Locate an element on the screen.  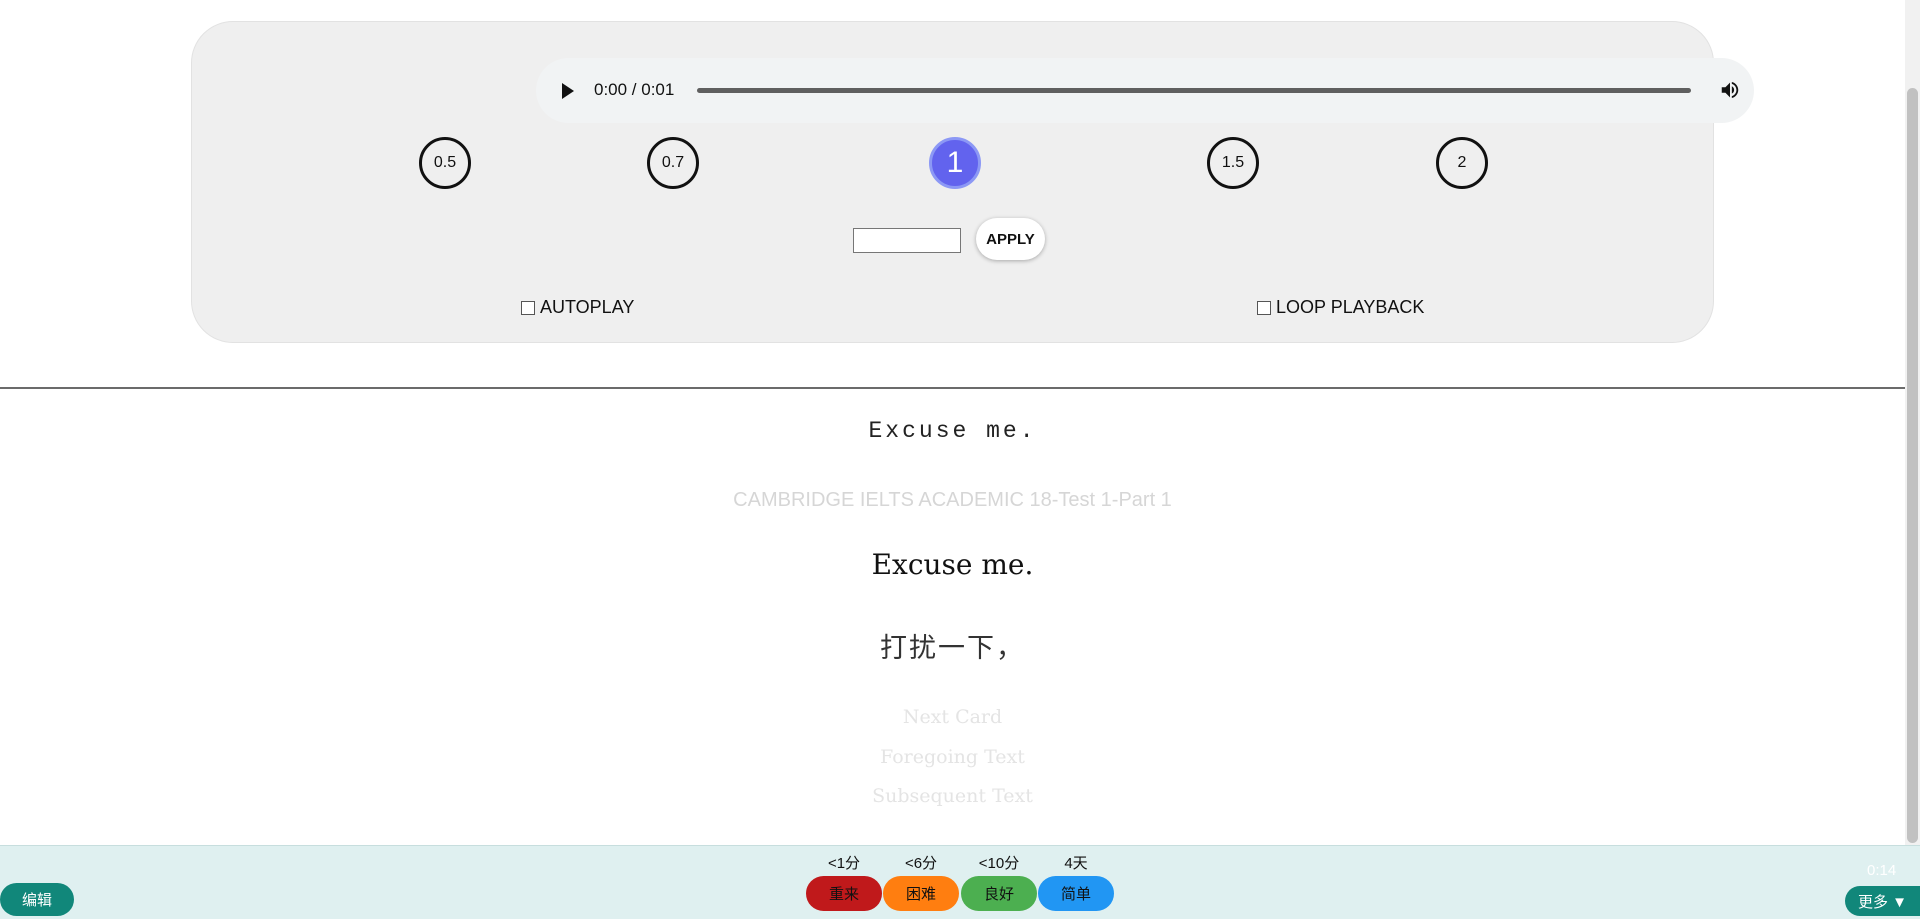
card-front-text: Excuse me. is located at coordinates (952, 431).